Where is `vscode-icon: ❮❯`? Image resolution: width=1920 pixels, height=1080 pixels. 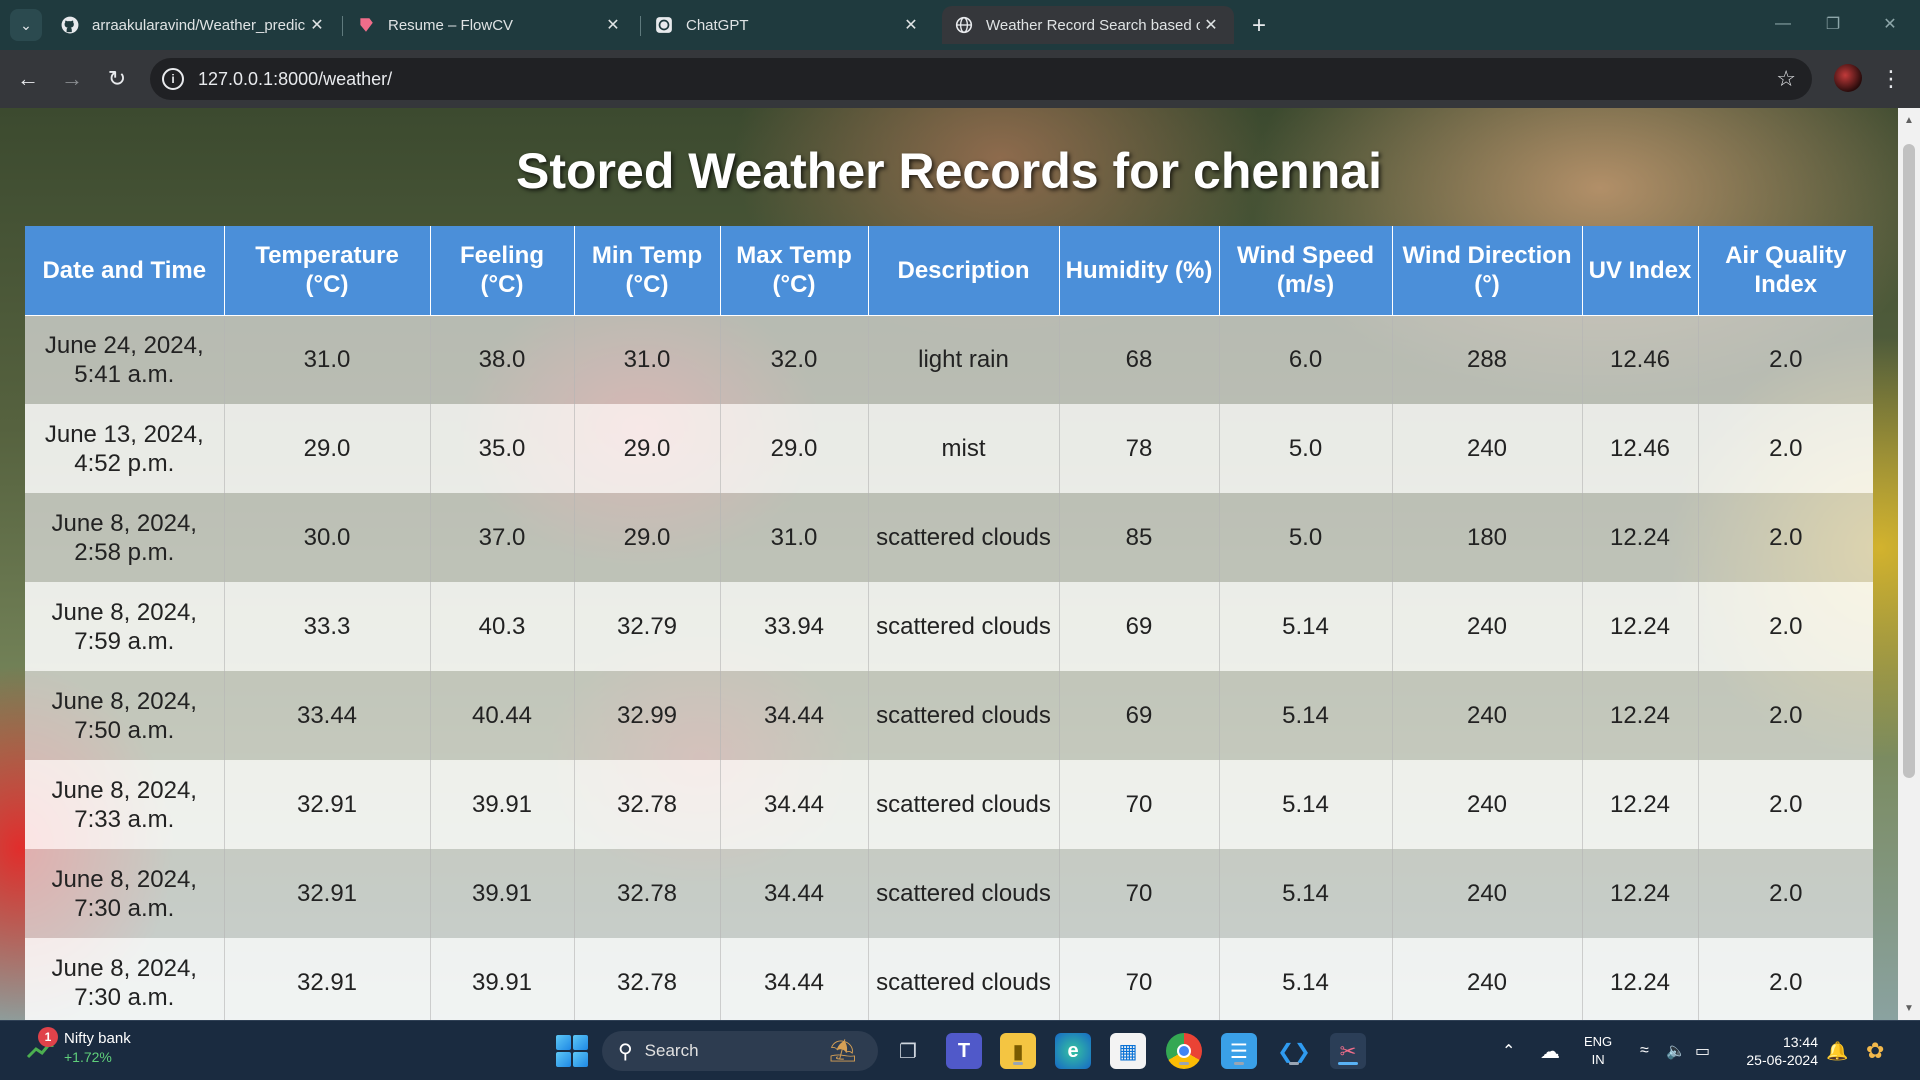 vscode-icon: ❮❯ is located at coordinates (1294, 1051).